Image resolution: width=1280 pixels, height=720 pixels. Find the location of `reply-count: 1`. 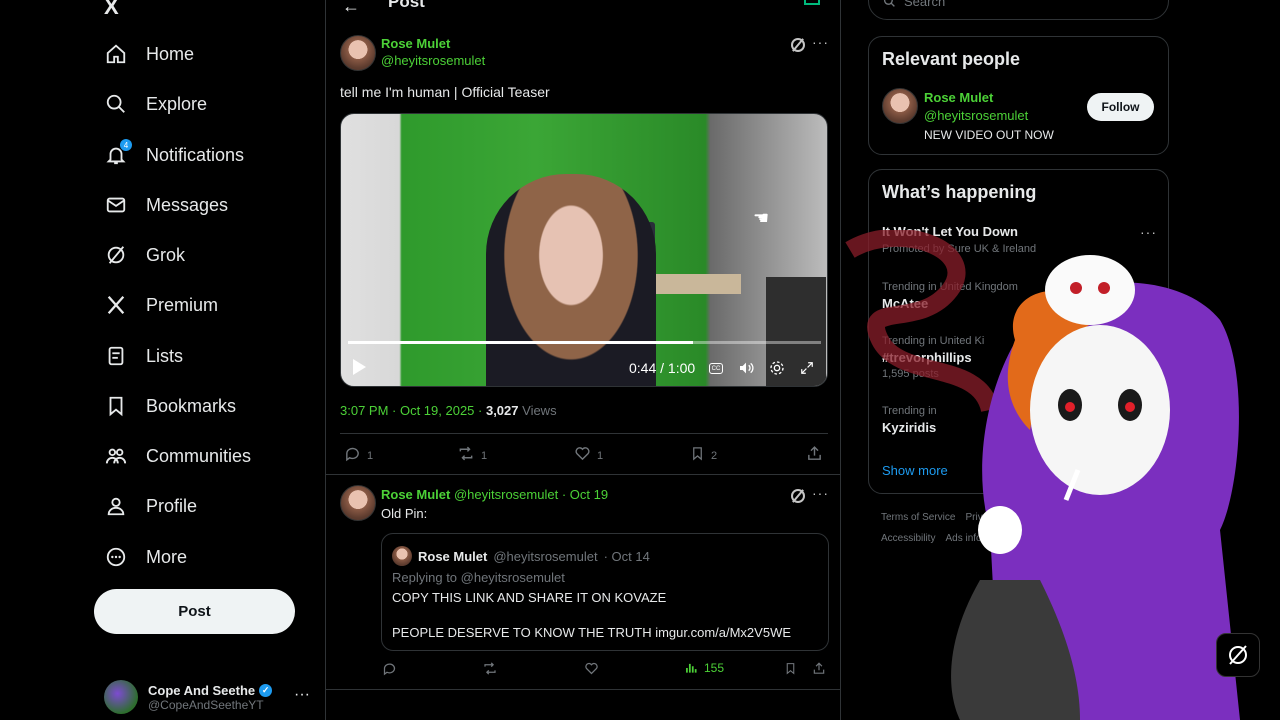

reply-count: 1 is located at coordinates (370, 456).